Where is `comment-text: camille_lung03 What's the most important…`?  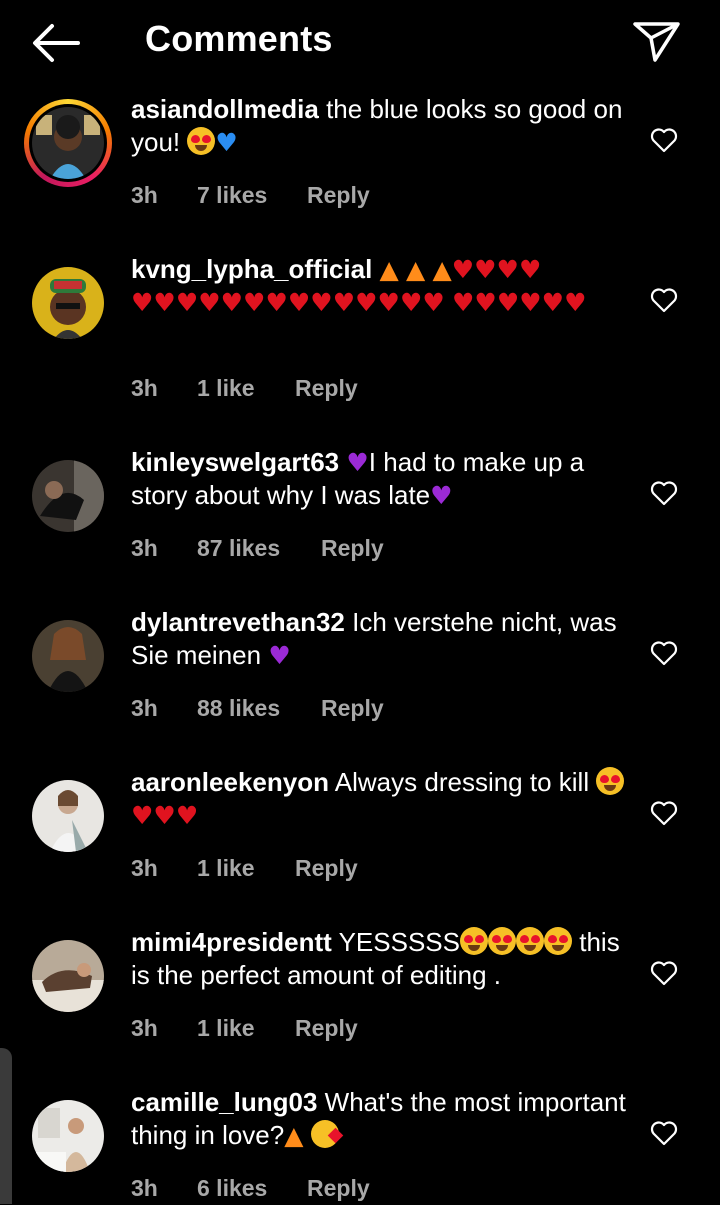
comment-text: camille_lung03 What's the most important… is located at coordinates (381, 1119).